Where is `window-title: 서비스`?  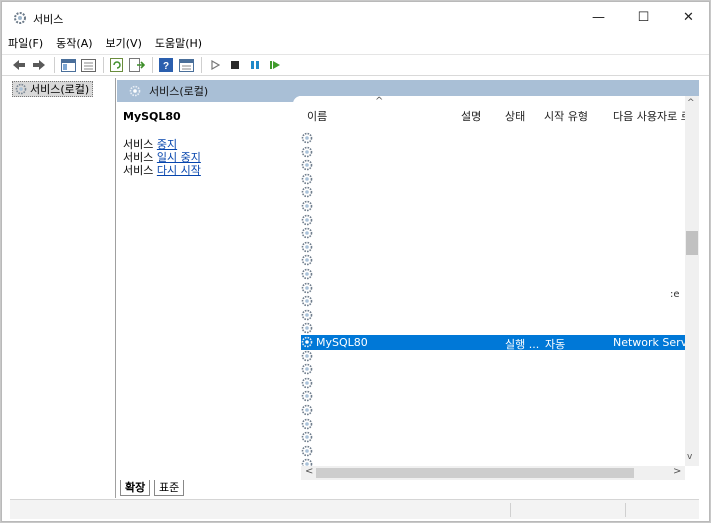 window-title: 서비스 is located at coordinates (48, 19).